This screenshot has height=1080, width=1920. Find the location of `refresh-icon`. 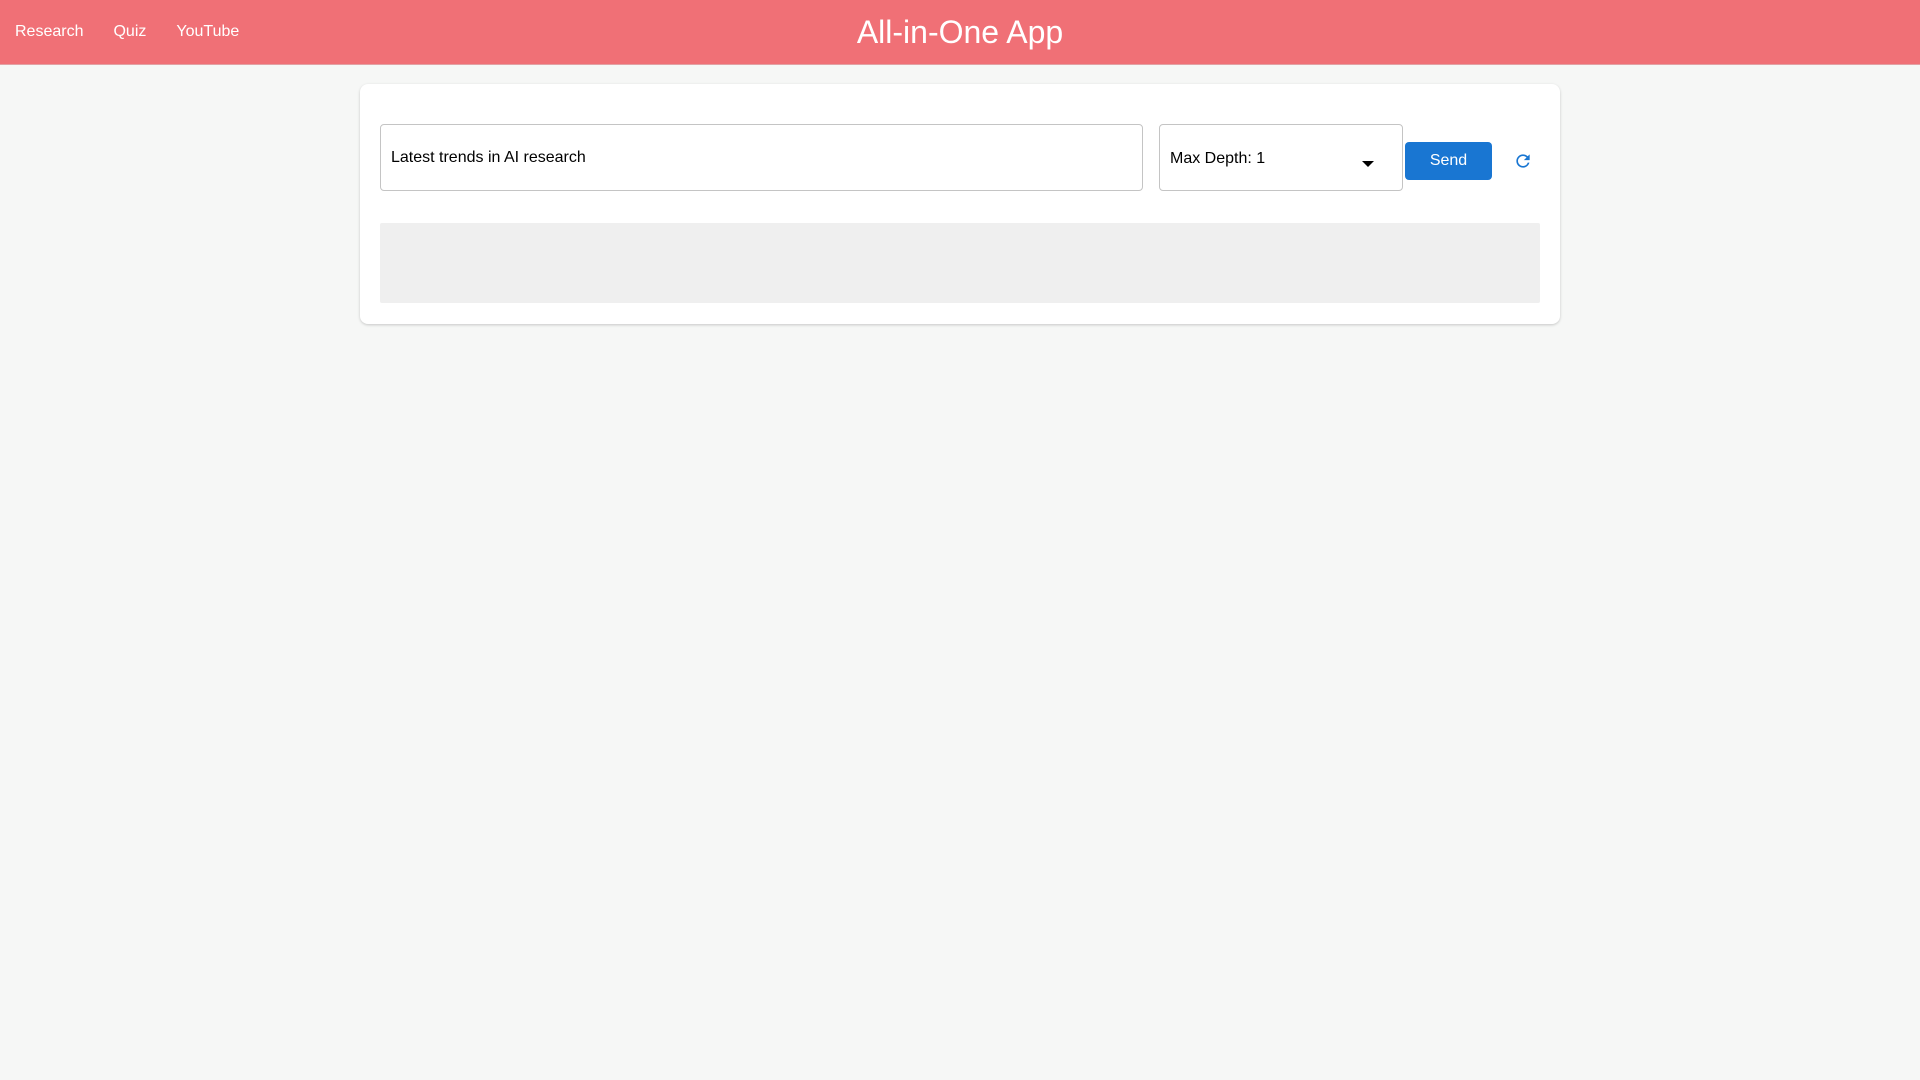

refresh-icon is located at coordinates (1523, 161).